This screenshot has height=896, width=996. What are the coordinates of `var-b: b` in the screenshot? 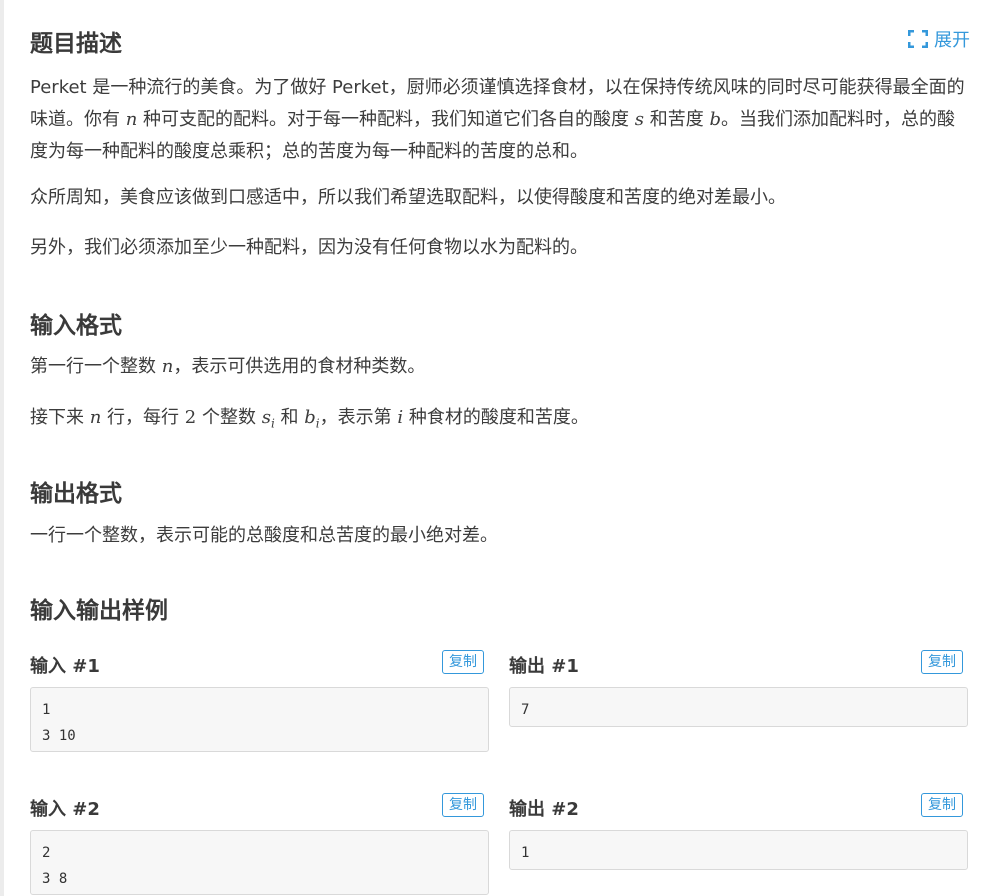 It's located at (715, 119).